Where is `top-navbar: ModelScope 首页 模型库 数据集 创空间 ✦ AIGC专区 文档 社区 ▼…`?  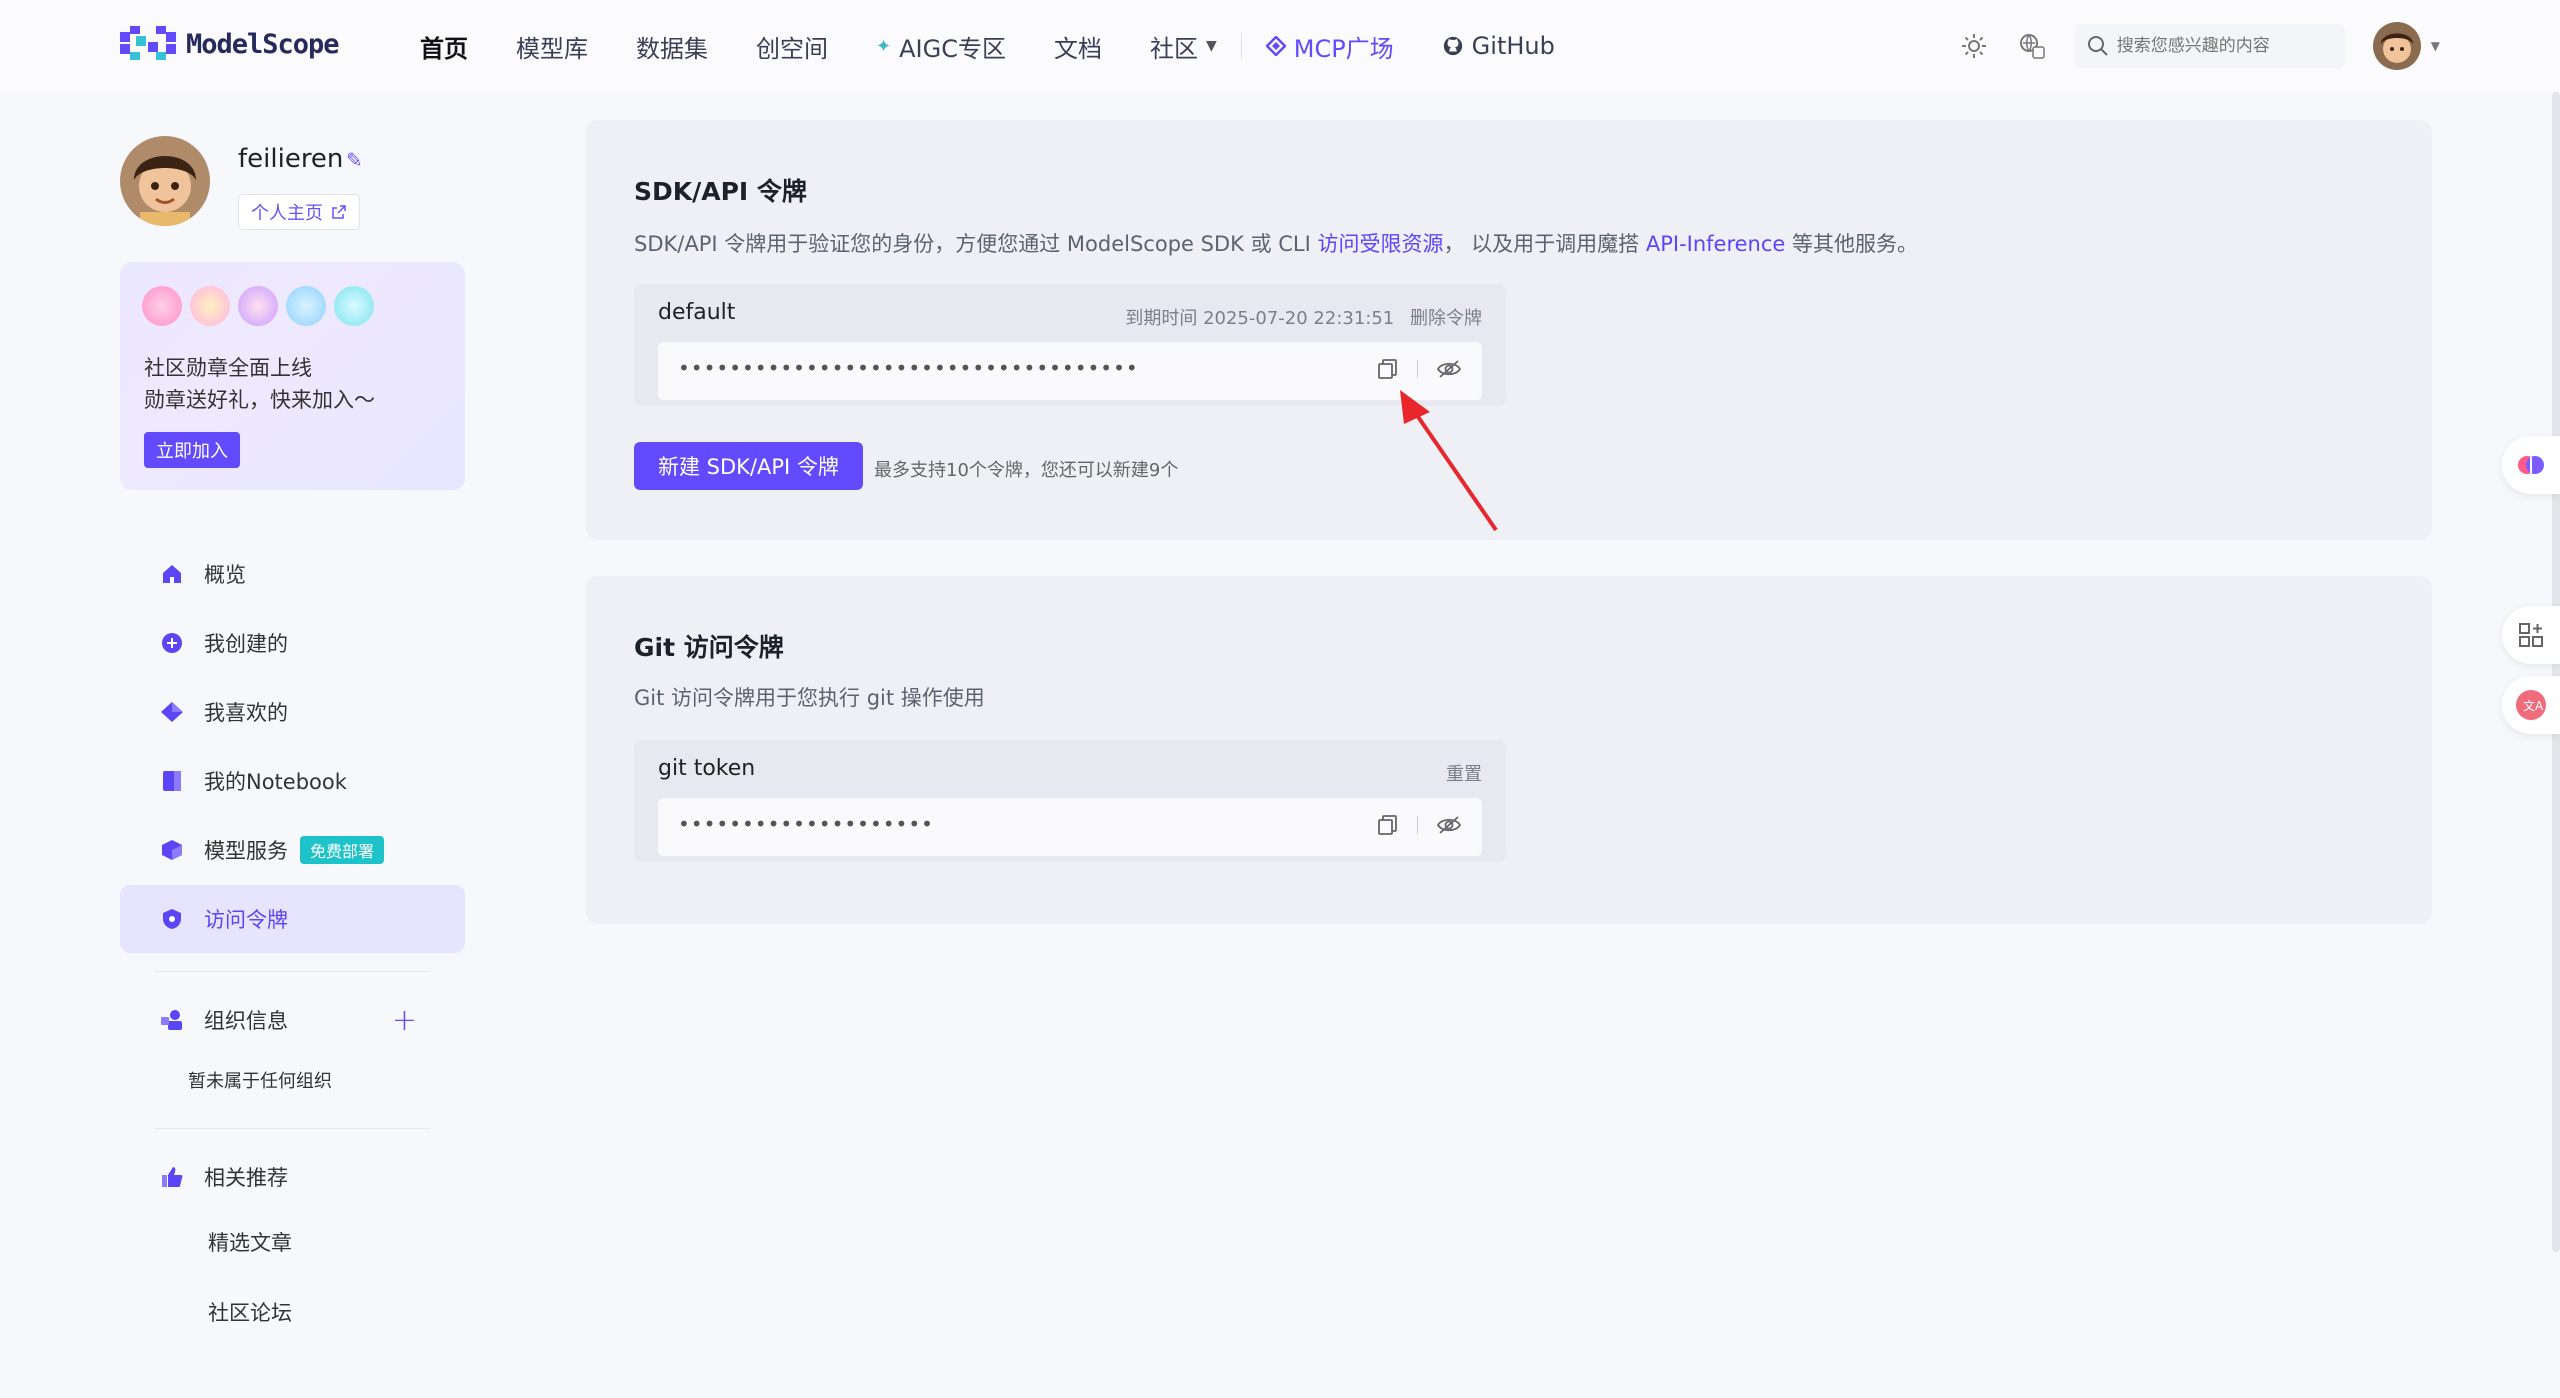
top-navbar: ModelScope 首页 模型库 数据集 创空间 ✦ AIGC专区 文档 社区 ▼… is located at coordinates (1280, 46).